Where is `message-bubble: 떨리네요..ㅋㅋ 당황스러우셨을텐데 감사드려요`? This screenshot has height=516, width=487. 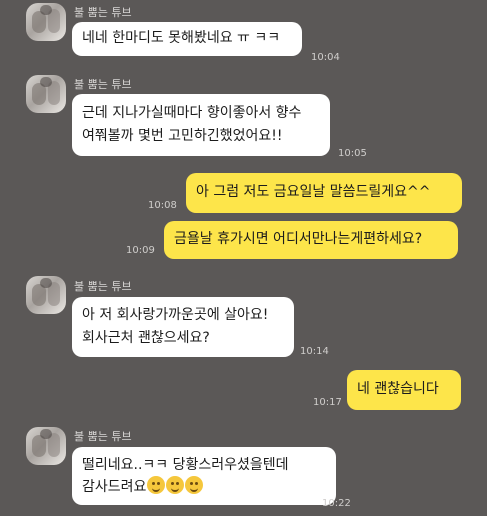
message-bubble: 떨리네요..ㅋㅋ 당황스러우셨을텐데 감사드려요 is located at coordinates (204, 476).